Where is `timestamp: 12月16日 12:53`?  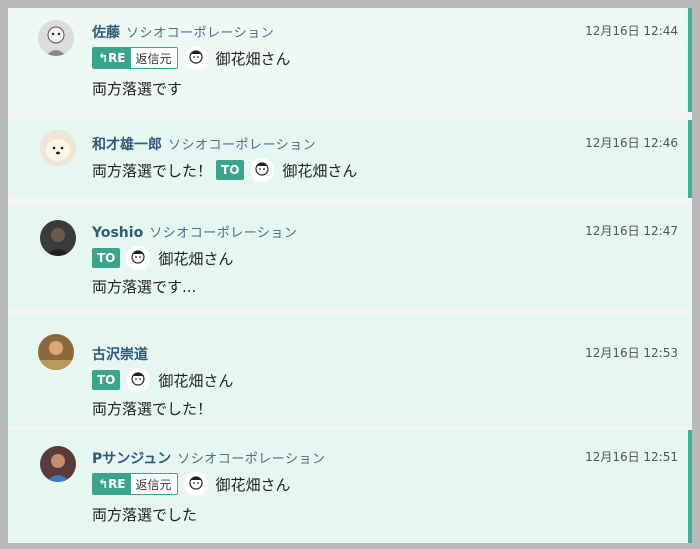
timestamp: 12月16日 12:53 is located at coordinates (631, 353).